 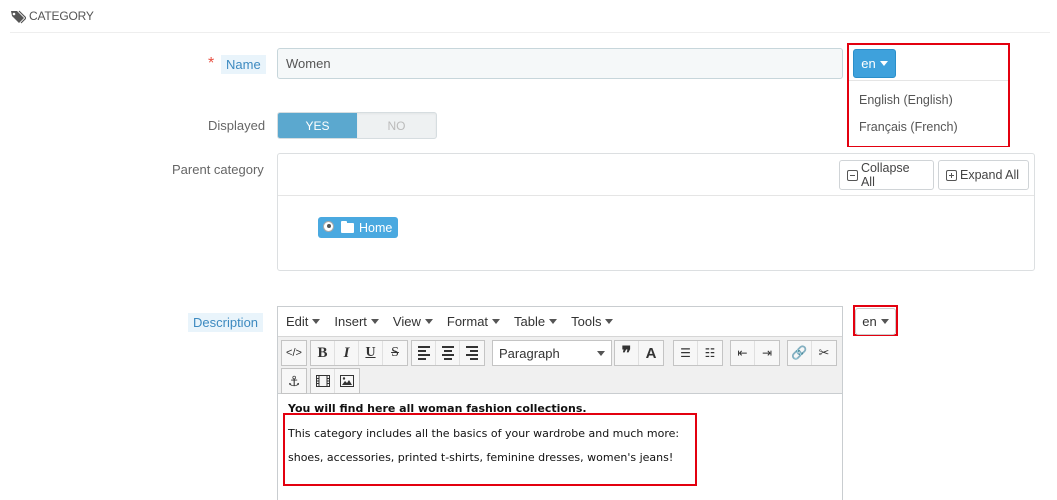 What do you see at coordinates (237, 125) in the screenshot?
I see `displayed-label: Displayed` at bounding box center [237, 125].